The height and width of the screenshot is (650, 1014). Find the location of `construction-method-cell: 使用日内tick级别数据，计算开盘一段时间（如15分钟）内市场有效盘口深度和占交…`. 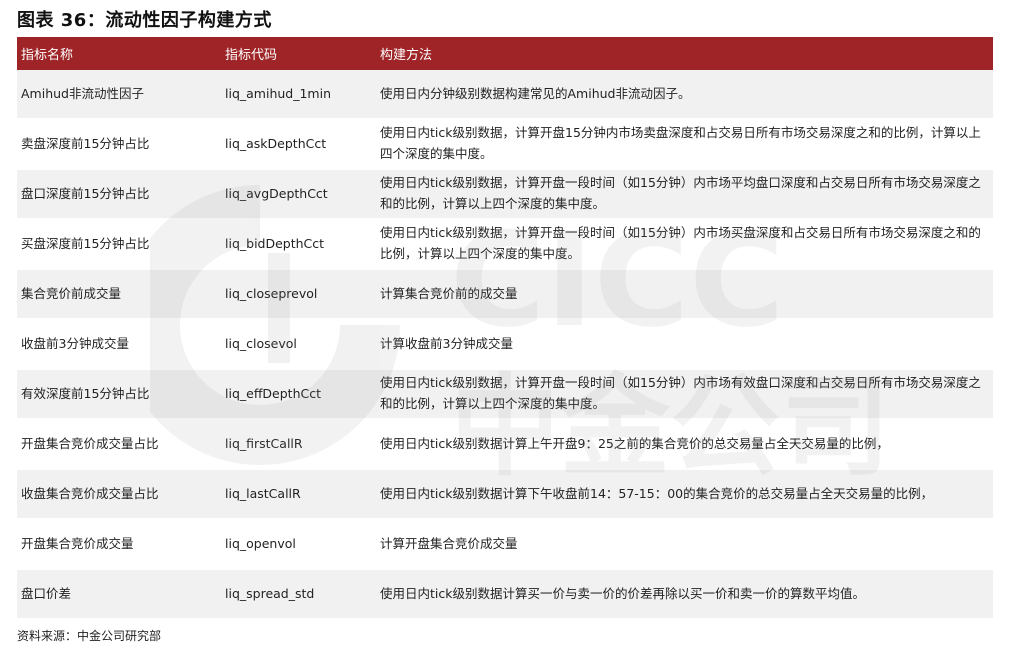

construction-method-cell: 使用日内tick级别数据，计算开盘一段时间（如15分钟）内市场有效盘口深度和占交… is located at coordinates (684, 394).